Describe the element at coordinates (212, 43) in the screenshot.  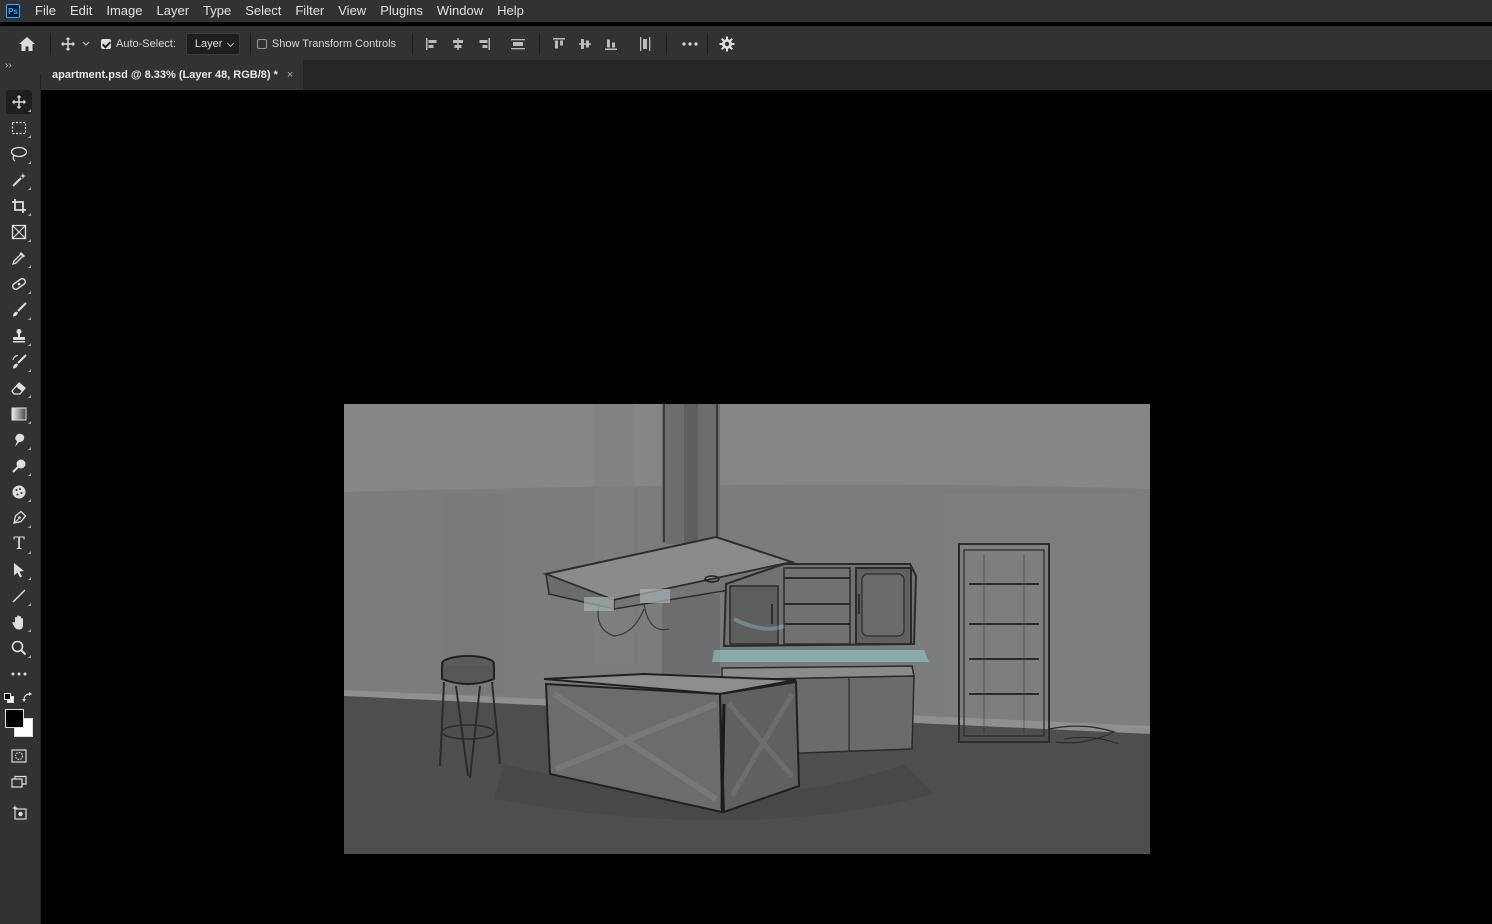
I see `auto-select-target-dropdown: Layer` at that location.